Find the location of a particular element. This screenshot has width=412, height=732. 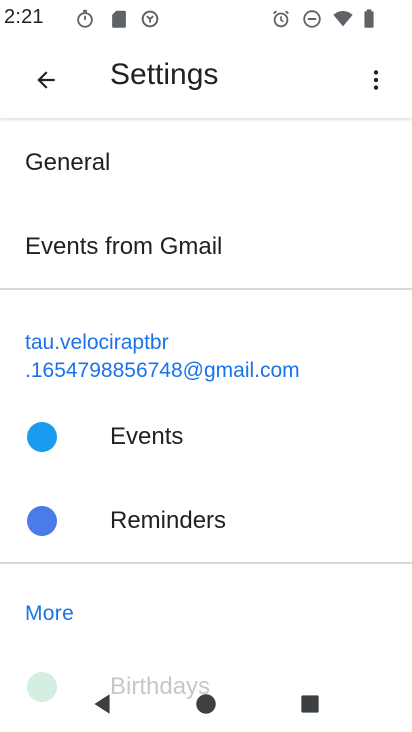

more-vert-icon is located at coordinates (376, 80).